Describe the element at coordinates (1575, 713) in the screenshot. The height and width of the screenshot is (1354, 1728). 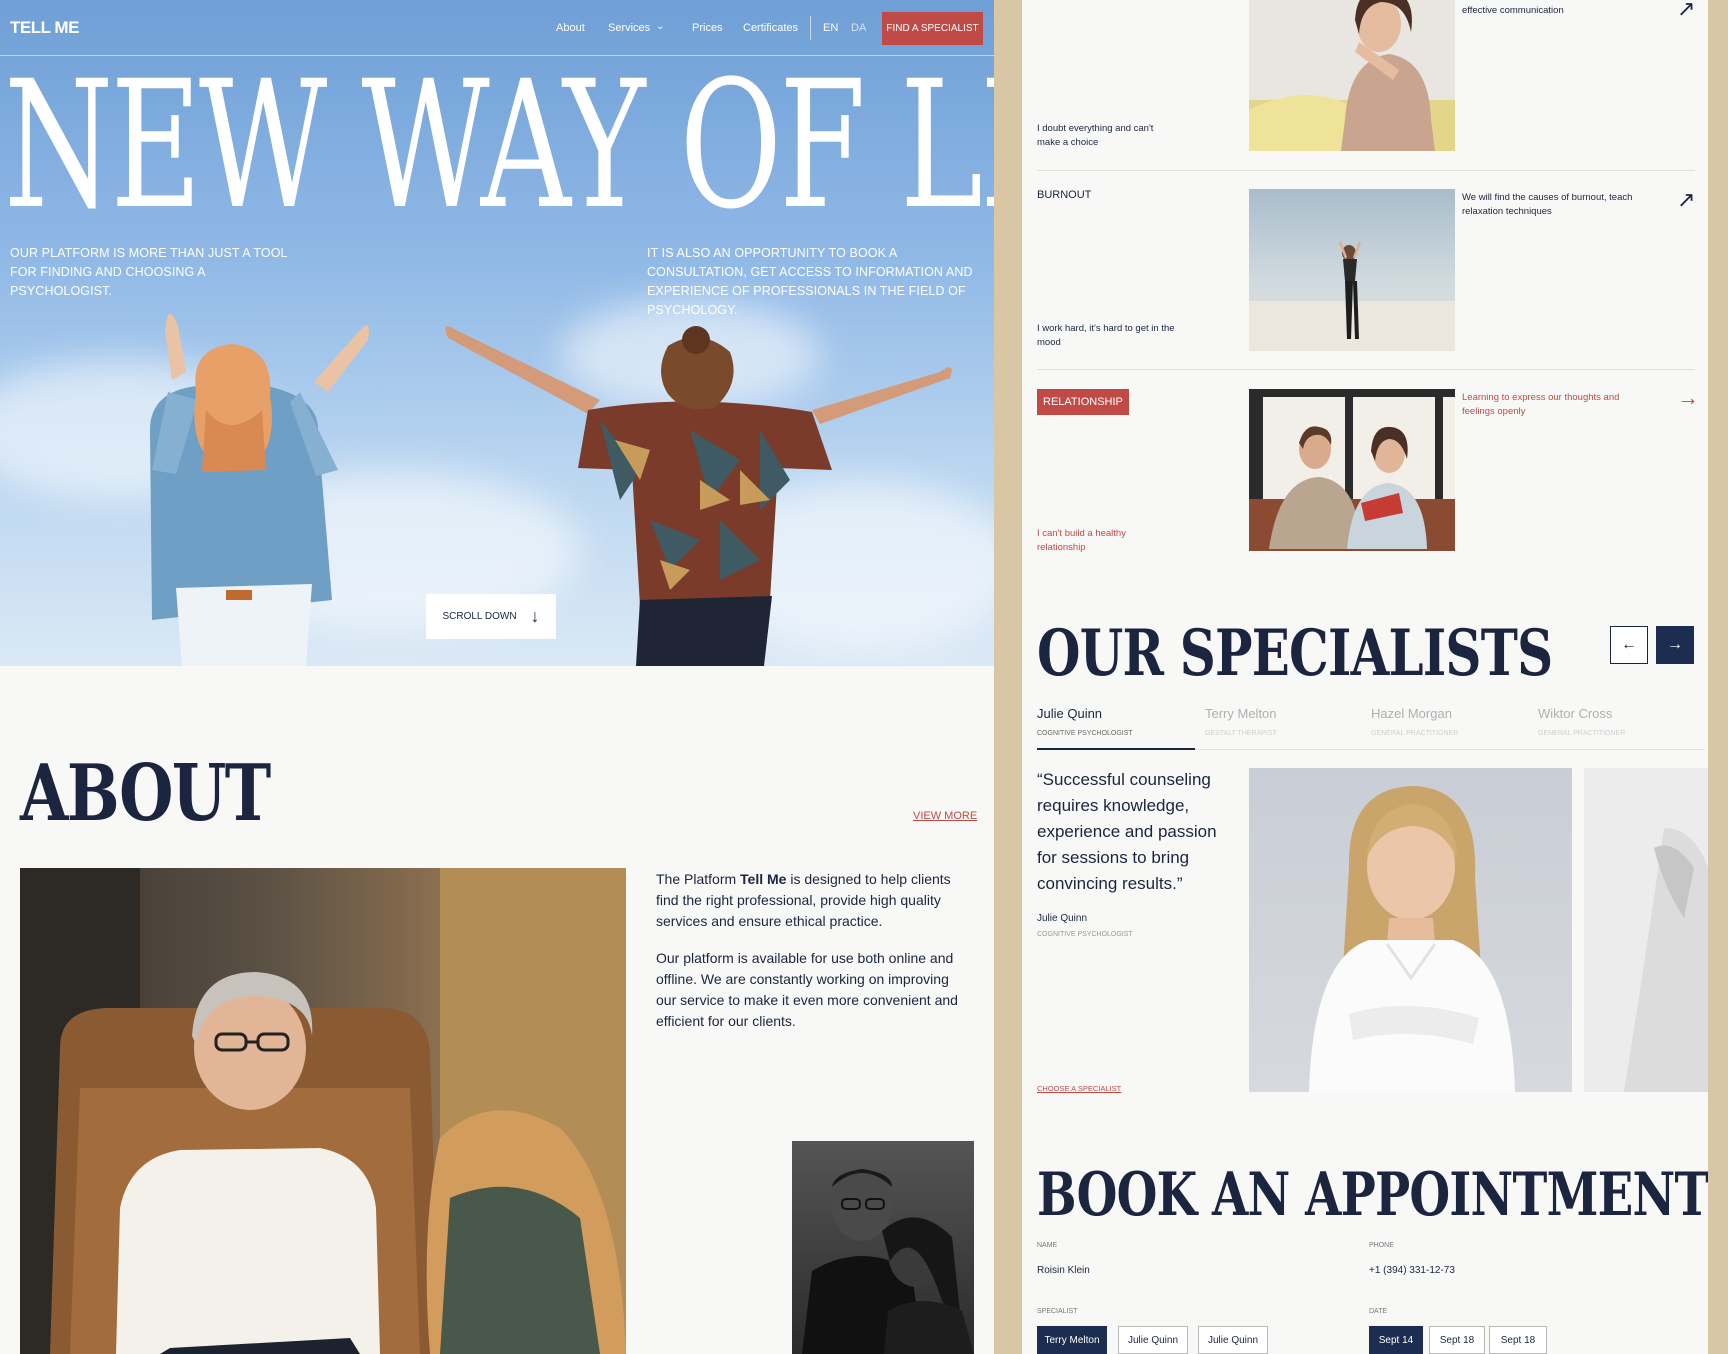
I see `specialist-tab-name: Wiktor Cross` at that location.